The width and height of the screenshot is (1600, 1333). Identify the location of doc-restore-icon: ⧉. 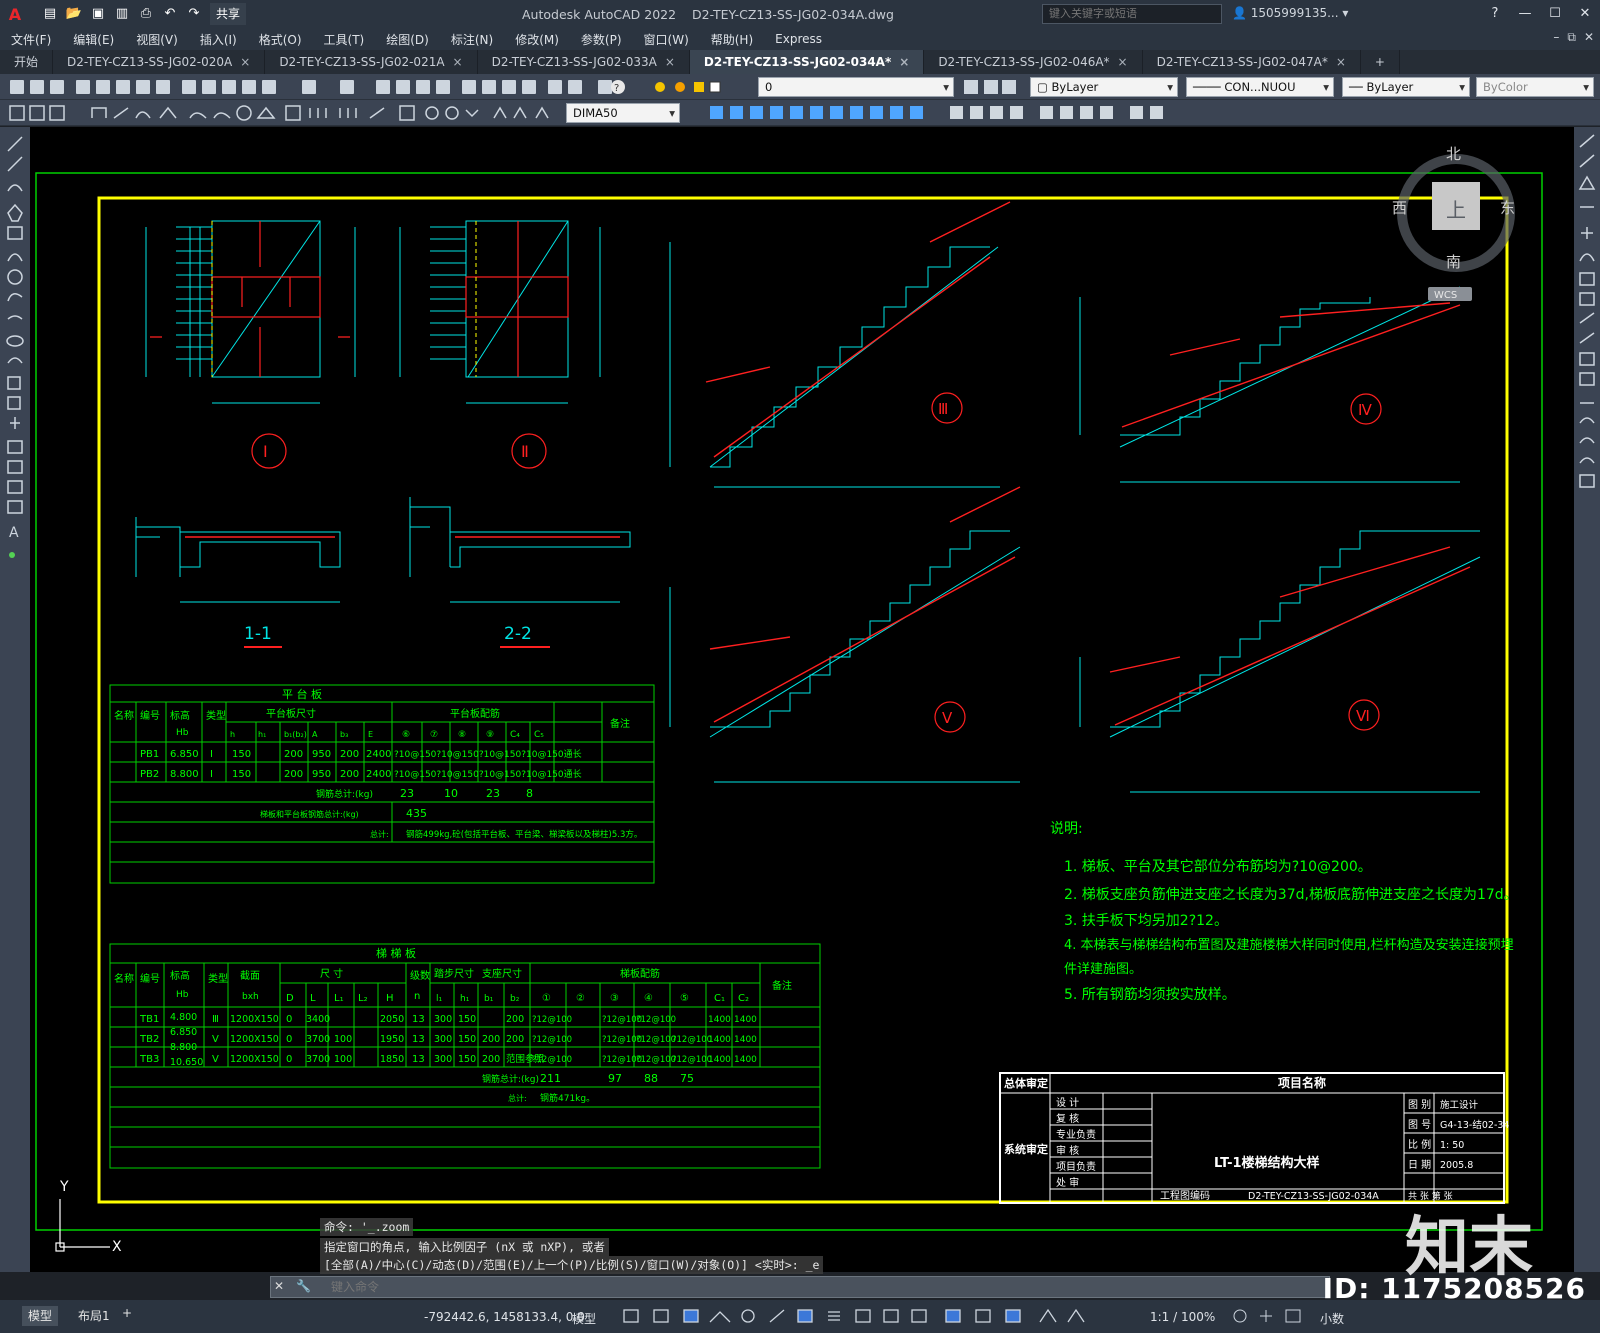
(1571, 37).